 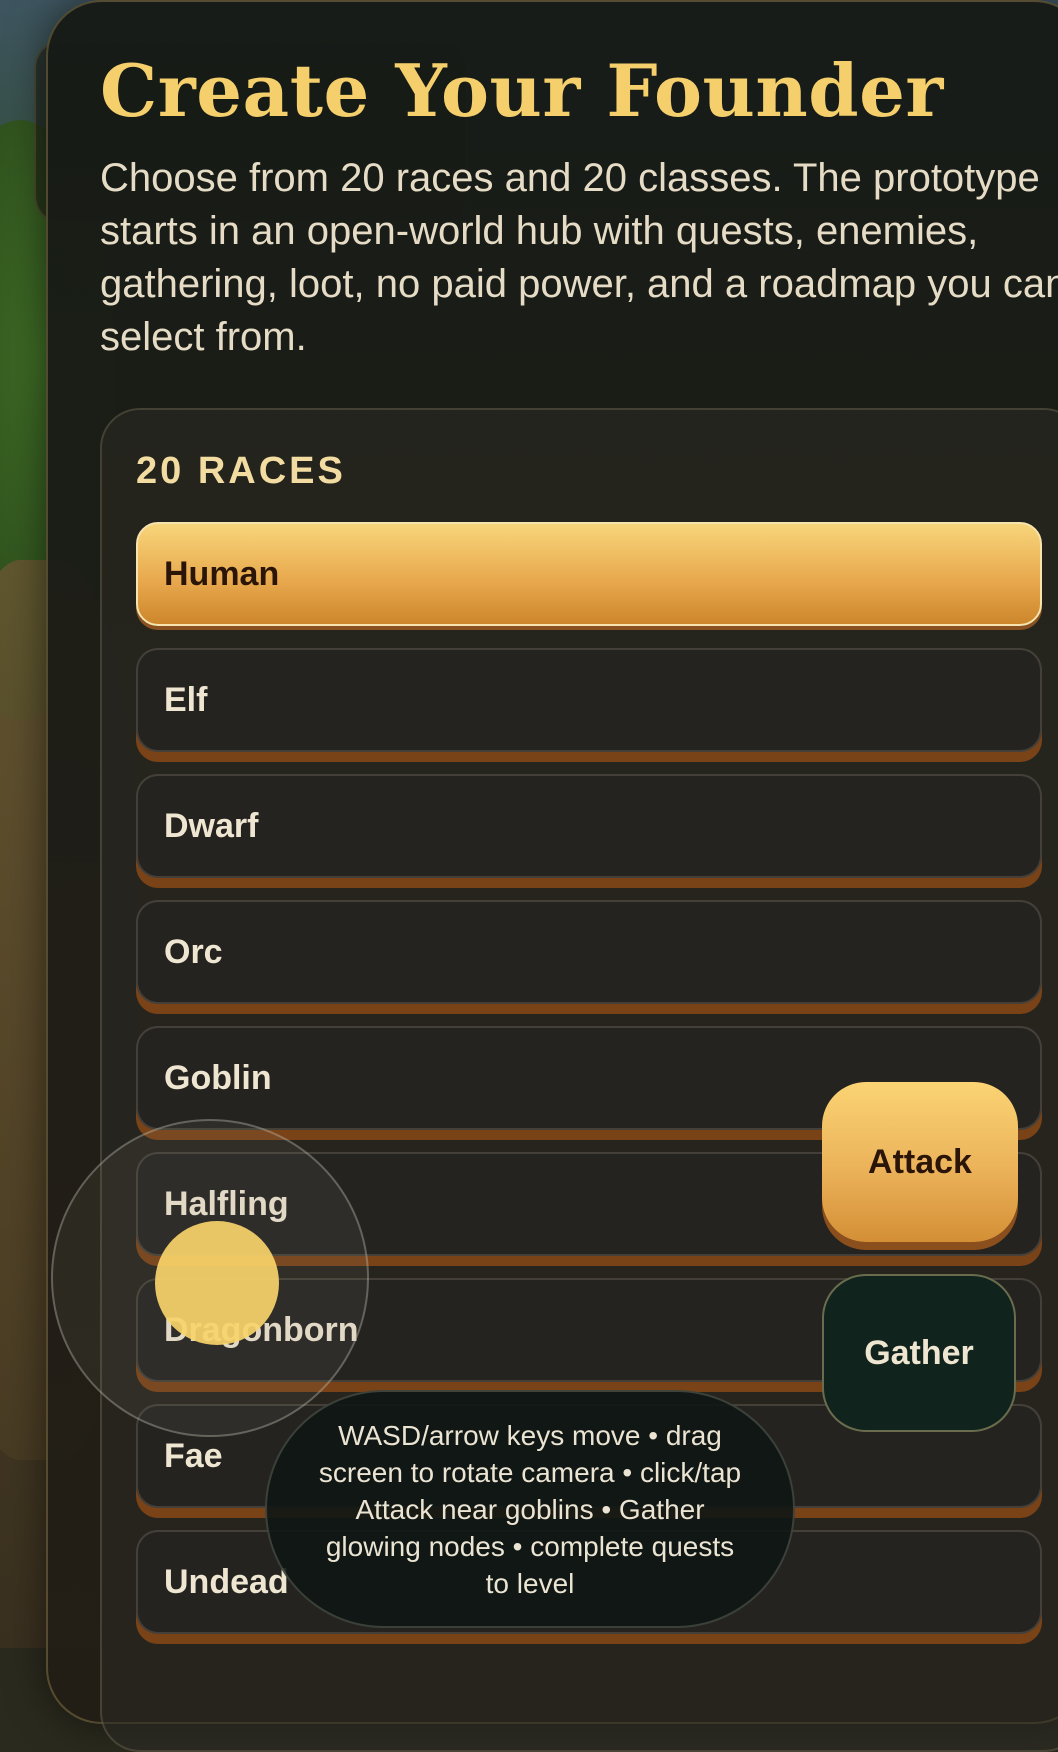 What do you see at coordinates (589, 700) in the screenshot?
I see `race-option-elf: Elf` at bounding box center [589, 700].